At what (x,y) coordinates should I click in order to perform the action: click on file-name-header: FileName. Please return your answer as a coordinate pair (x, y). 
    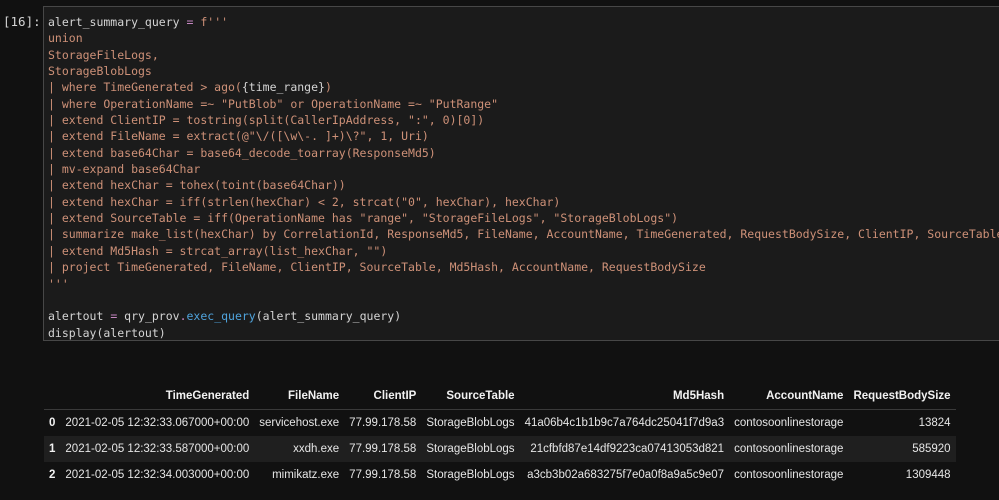
    Looking at the image, I should click on (299, 396).